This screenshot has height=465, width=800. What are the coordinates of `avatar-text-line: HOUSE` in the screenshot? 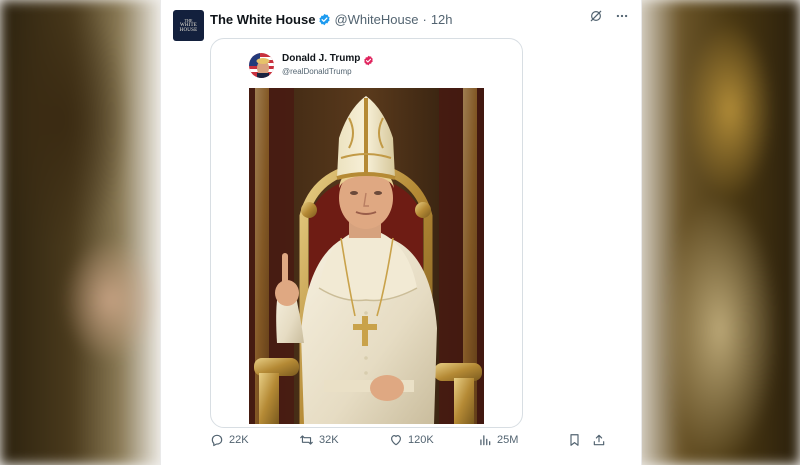 It's located at (188, 30).